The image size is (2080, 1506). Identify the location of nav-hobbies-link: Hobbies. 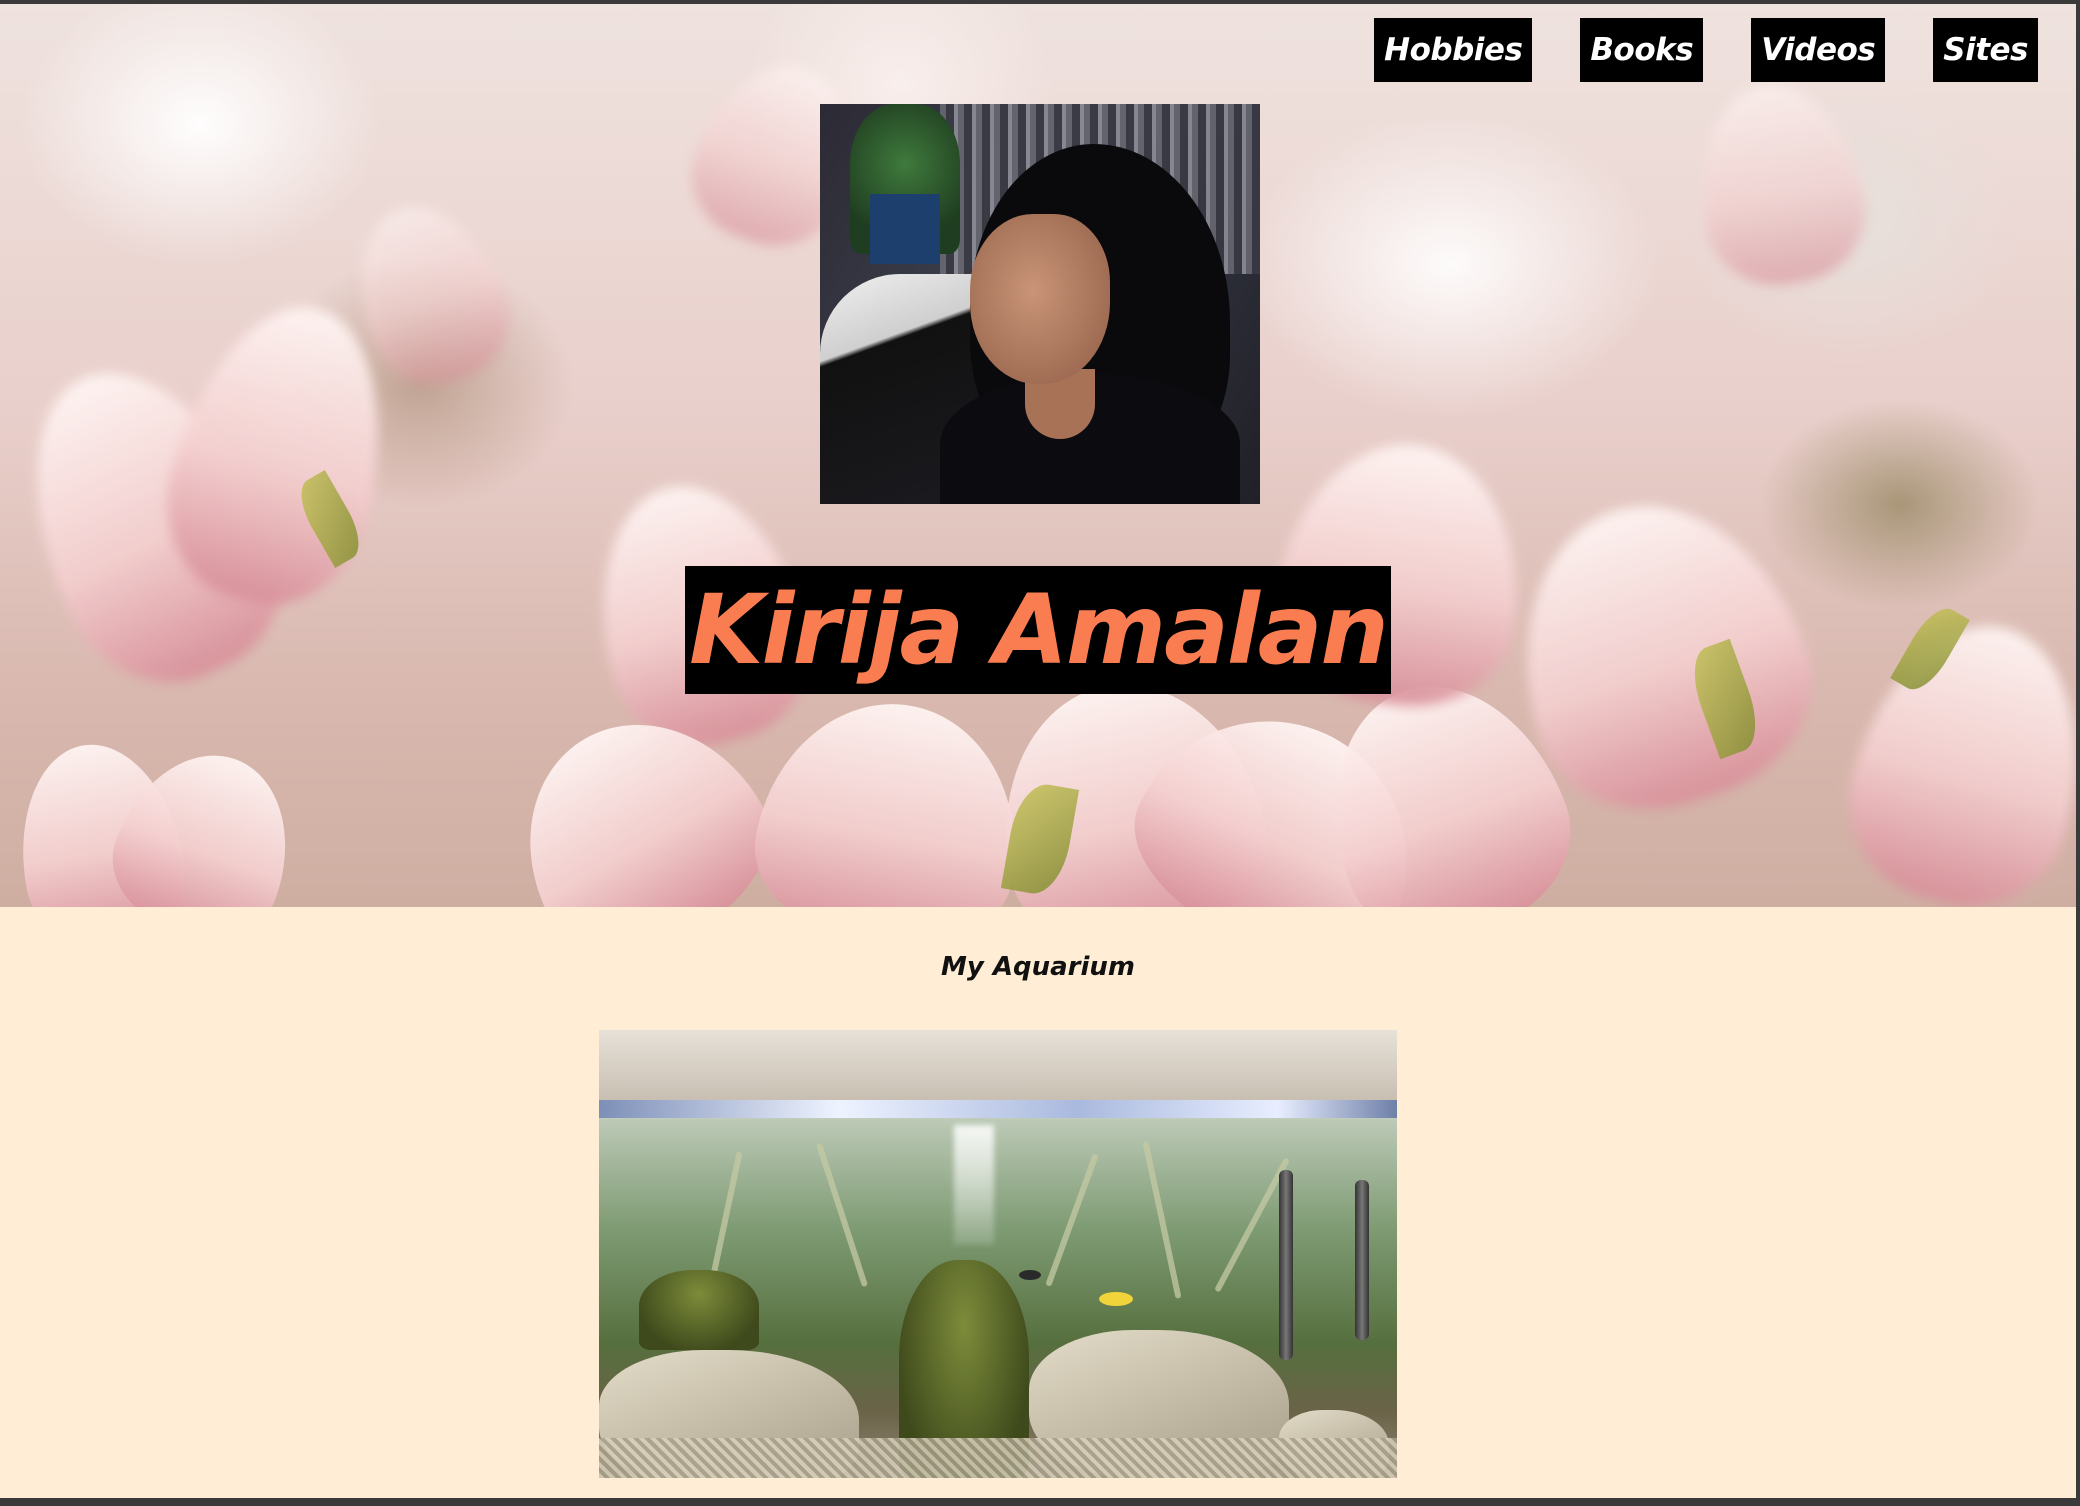
(1453, 50).